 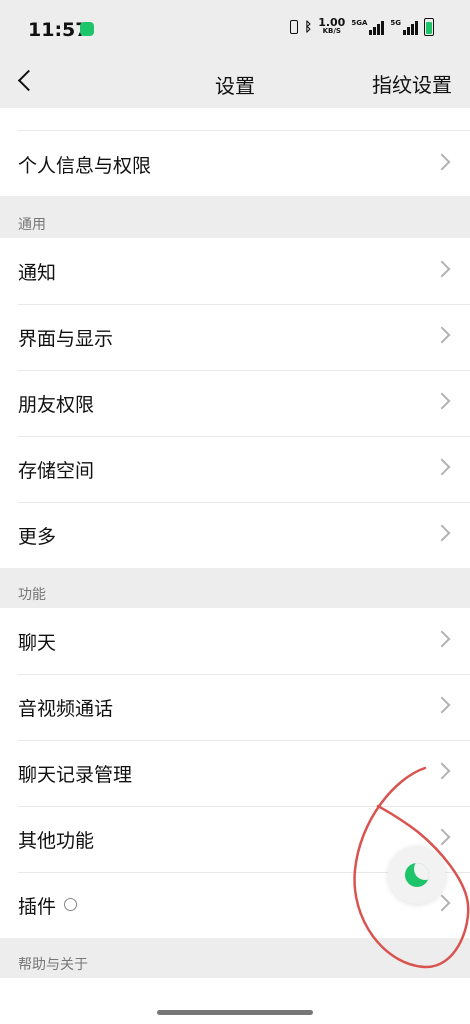 What do you see at coordinates (66, 339) in the screenshot?
I see `row-label: 界面与显示` at bounding box center [66, 339].